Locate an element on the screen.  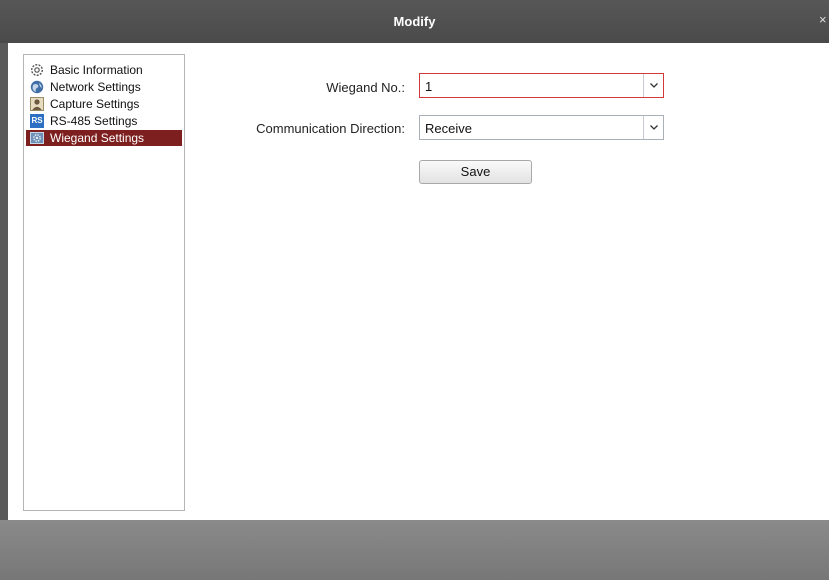
capture-icon is located at coordinates (37, 104).